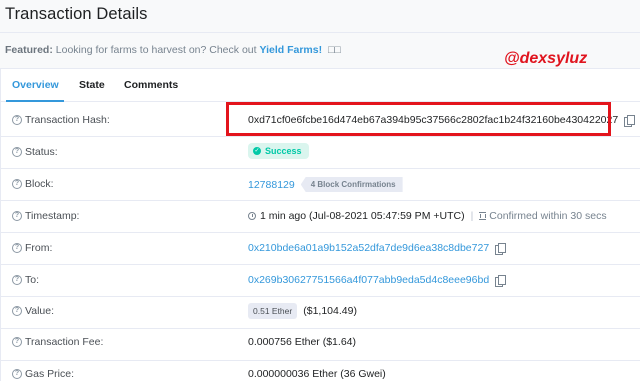  What do you see at coordinates (271, 185) in the screenshot?
I see `block-number-link: 12788129` at bounding box center [271, 185].